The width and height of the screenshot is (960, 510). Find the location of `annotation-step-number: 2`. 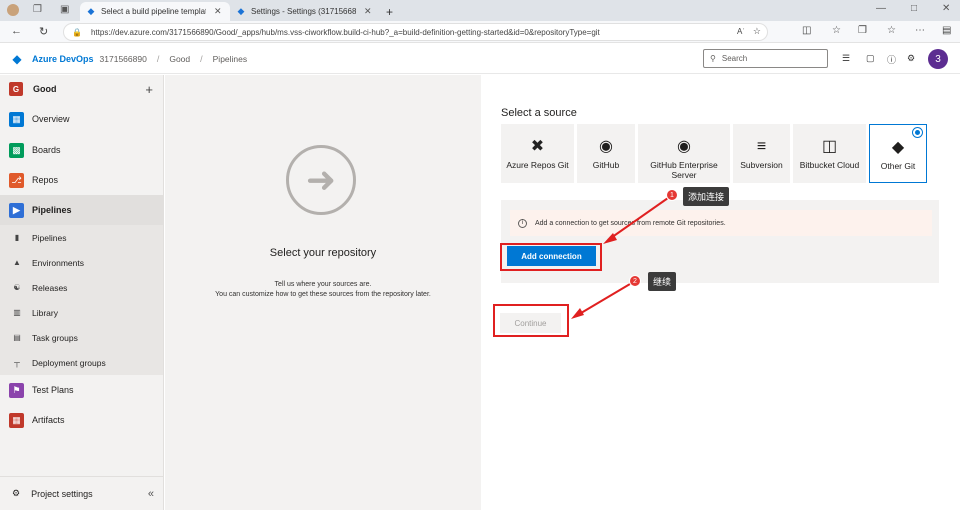

annotation-step-number: 2 is located at coordinates (635, 281).